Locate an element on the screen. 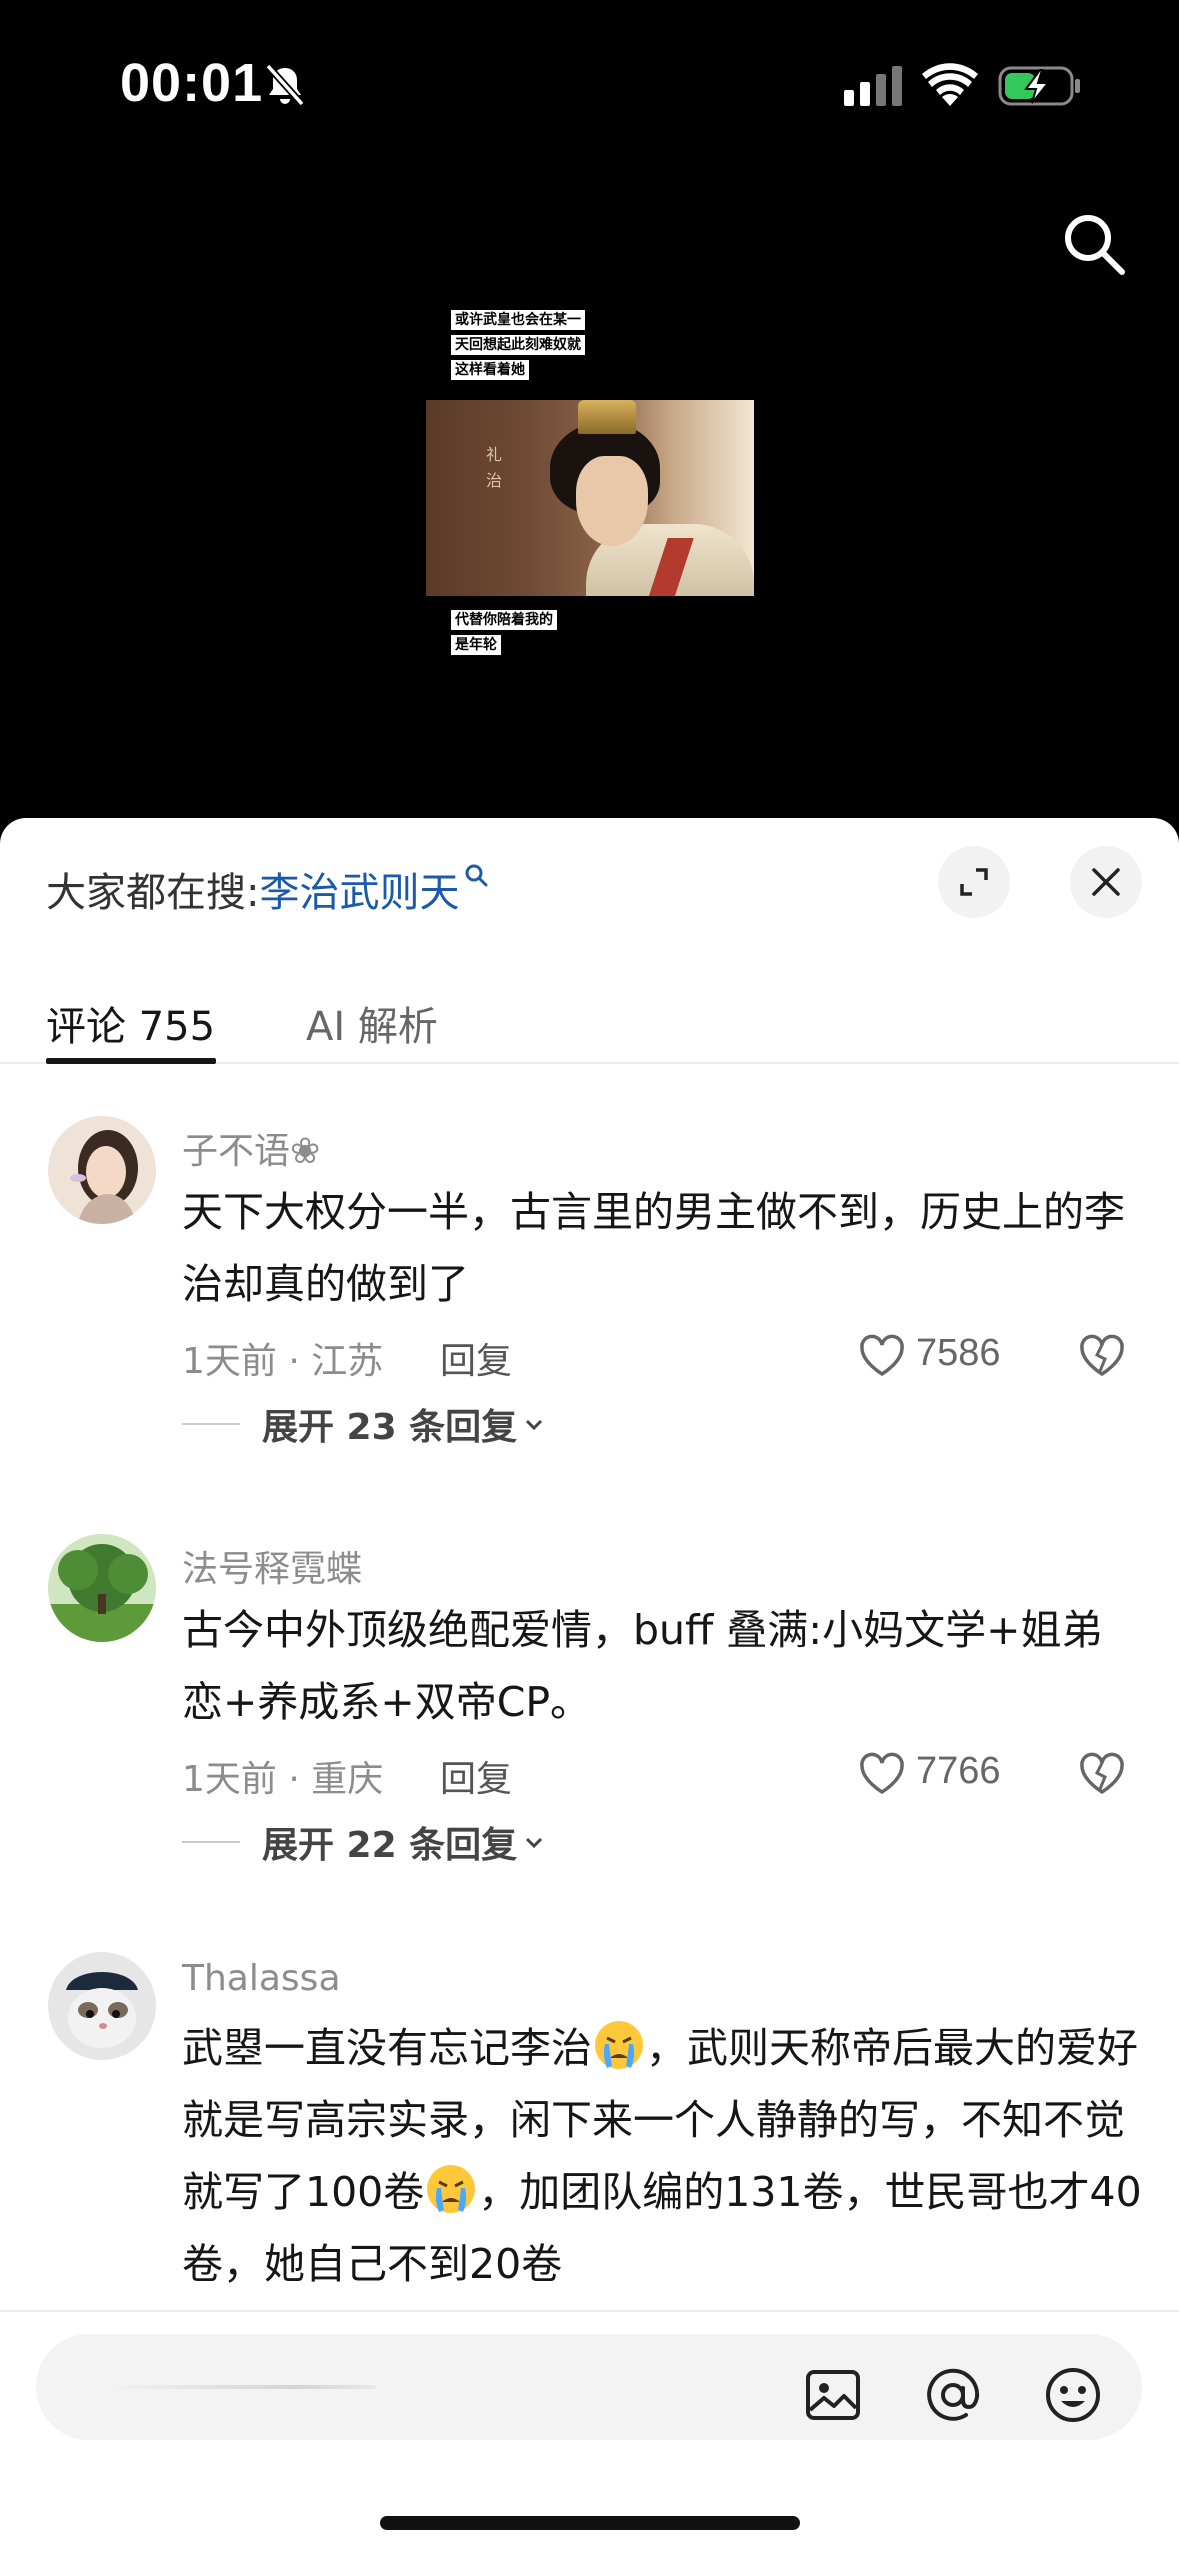 The image size is (1179, 2556). comment-author: 子不语❀ is located at coordinates (251, 1148).